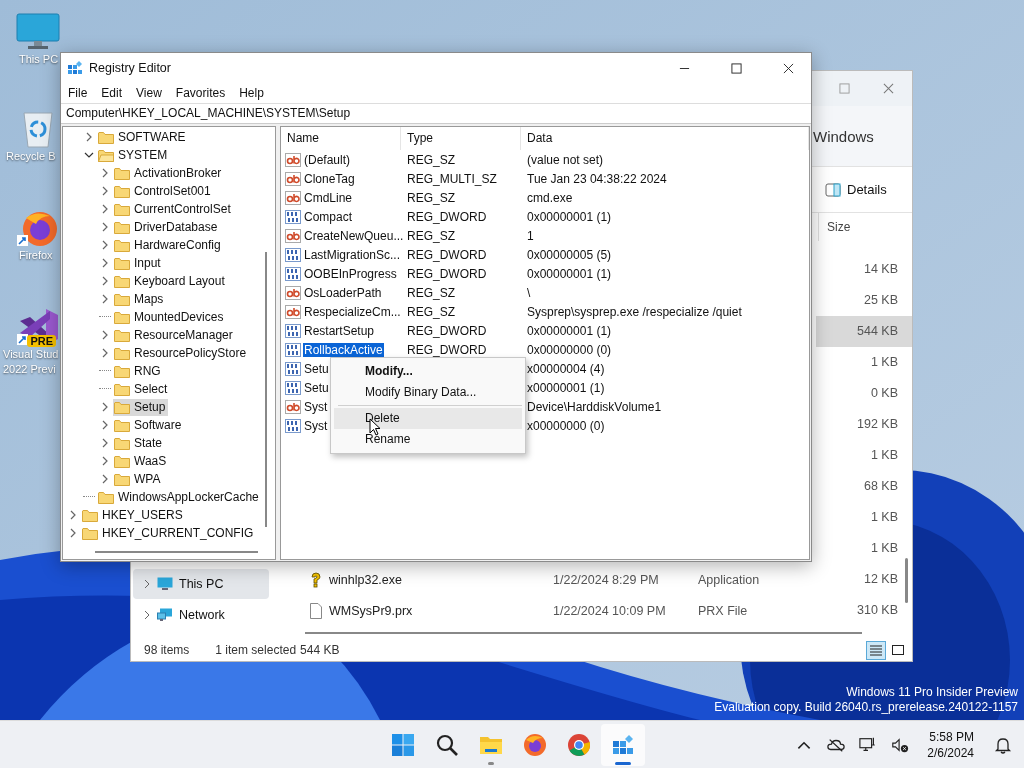 This screenshot has width=1024, height=768. I want to click on file-name: WMSysPr9.prx, so click(371, 610).